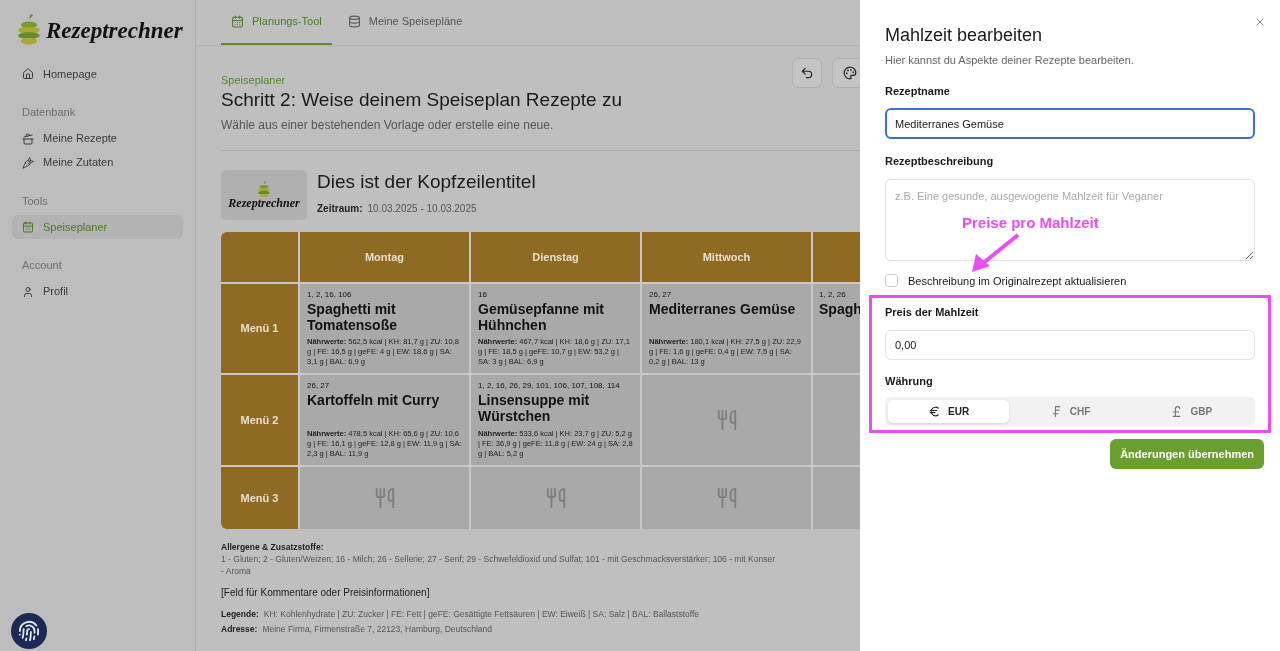  I want to click on annotation-text: Preise pro Mahlzeit, so click(1030, 223).